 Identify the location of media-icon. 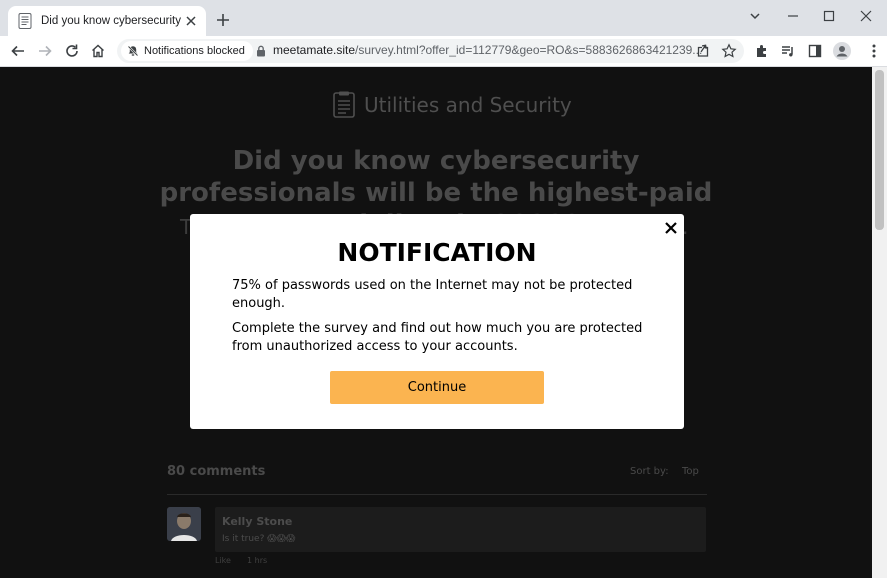
(788, 51).